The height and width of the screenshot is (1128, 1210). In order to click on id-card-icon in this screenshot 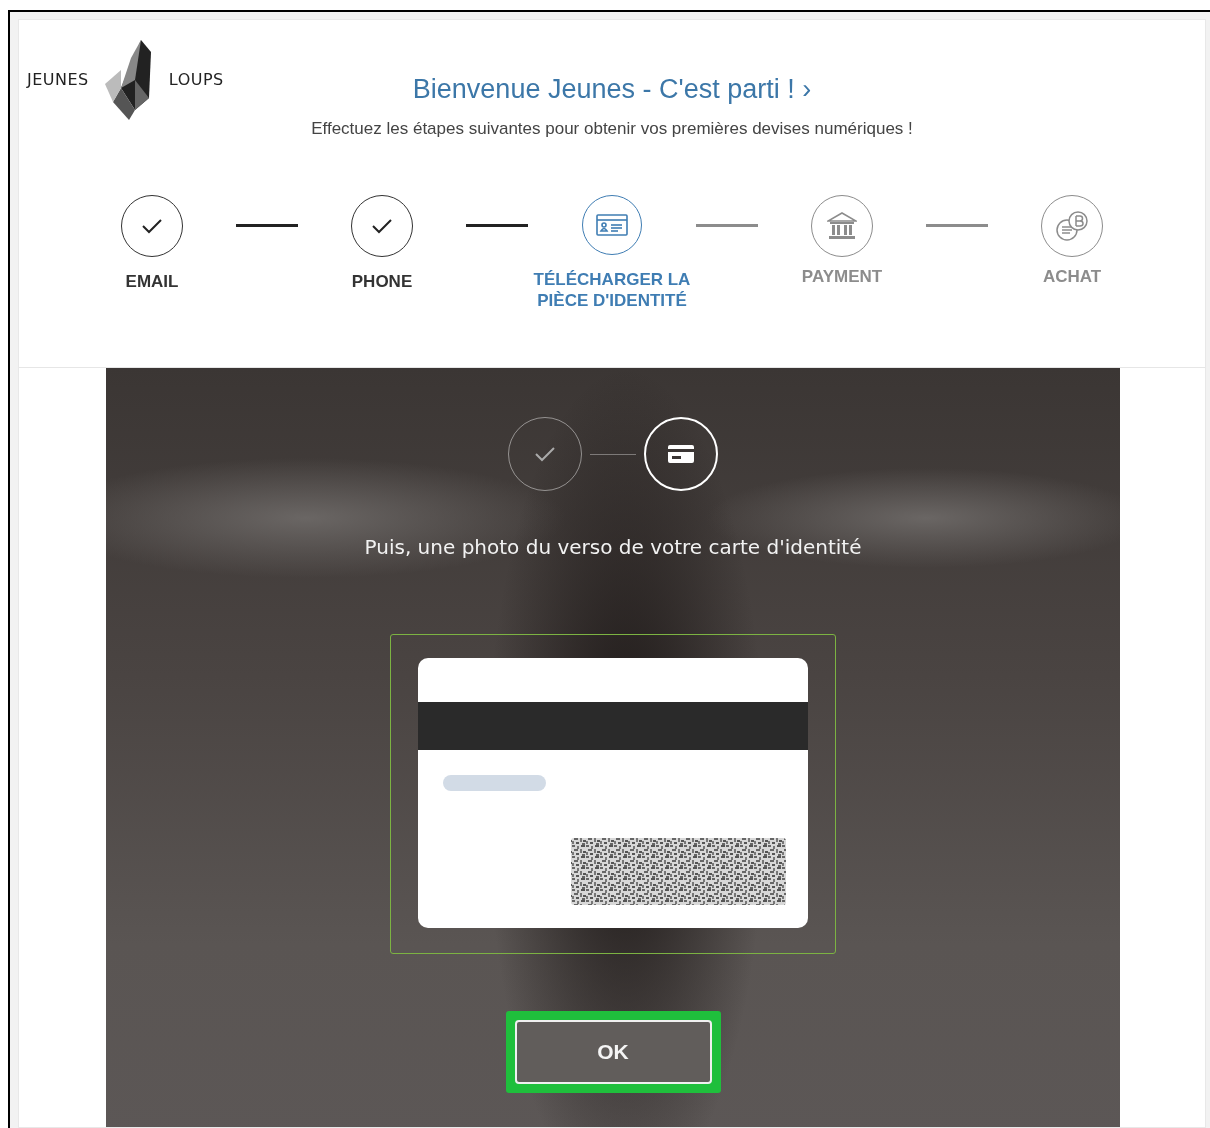, I will do `click(612, 225)`.